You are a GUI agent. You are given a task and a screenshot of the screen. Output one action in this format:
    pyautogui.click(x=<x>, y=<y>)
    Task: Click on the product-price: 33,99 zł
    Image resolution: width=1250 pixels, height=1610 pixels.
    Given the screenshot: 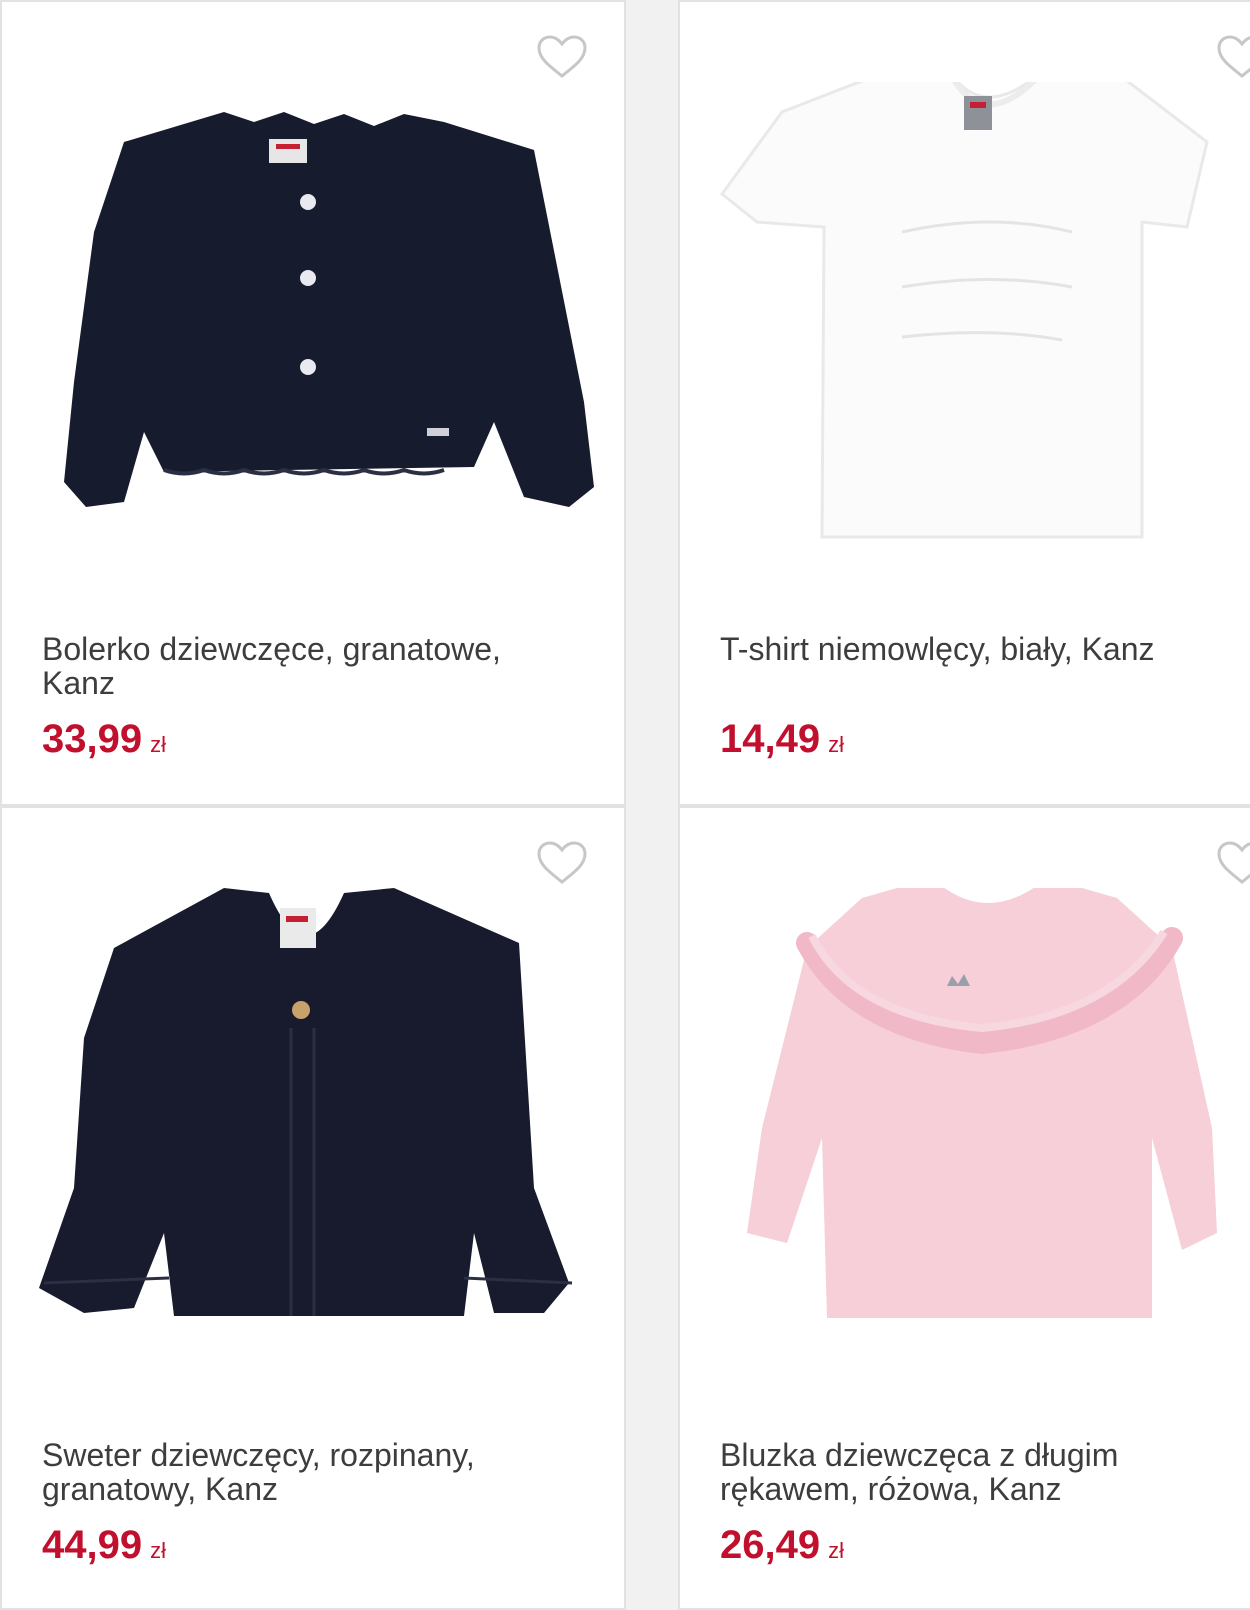 What is the action you would take?
    pyautogui.click(x=104, y=742)
    